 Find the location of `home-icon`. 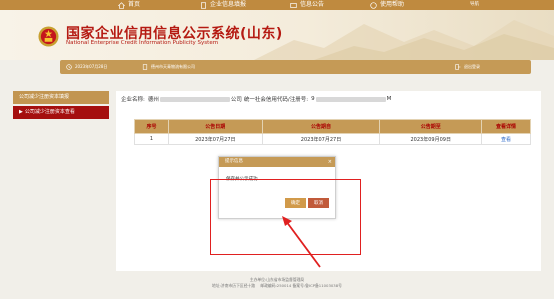

home-icon is located at coordinates (121, 5).